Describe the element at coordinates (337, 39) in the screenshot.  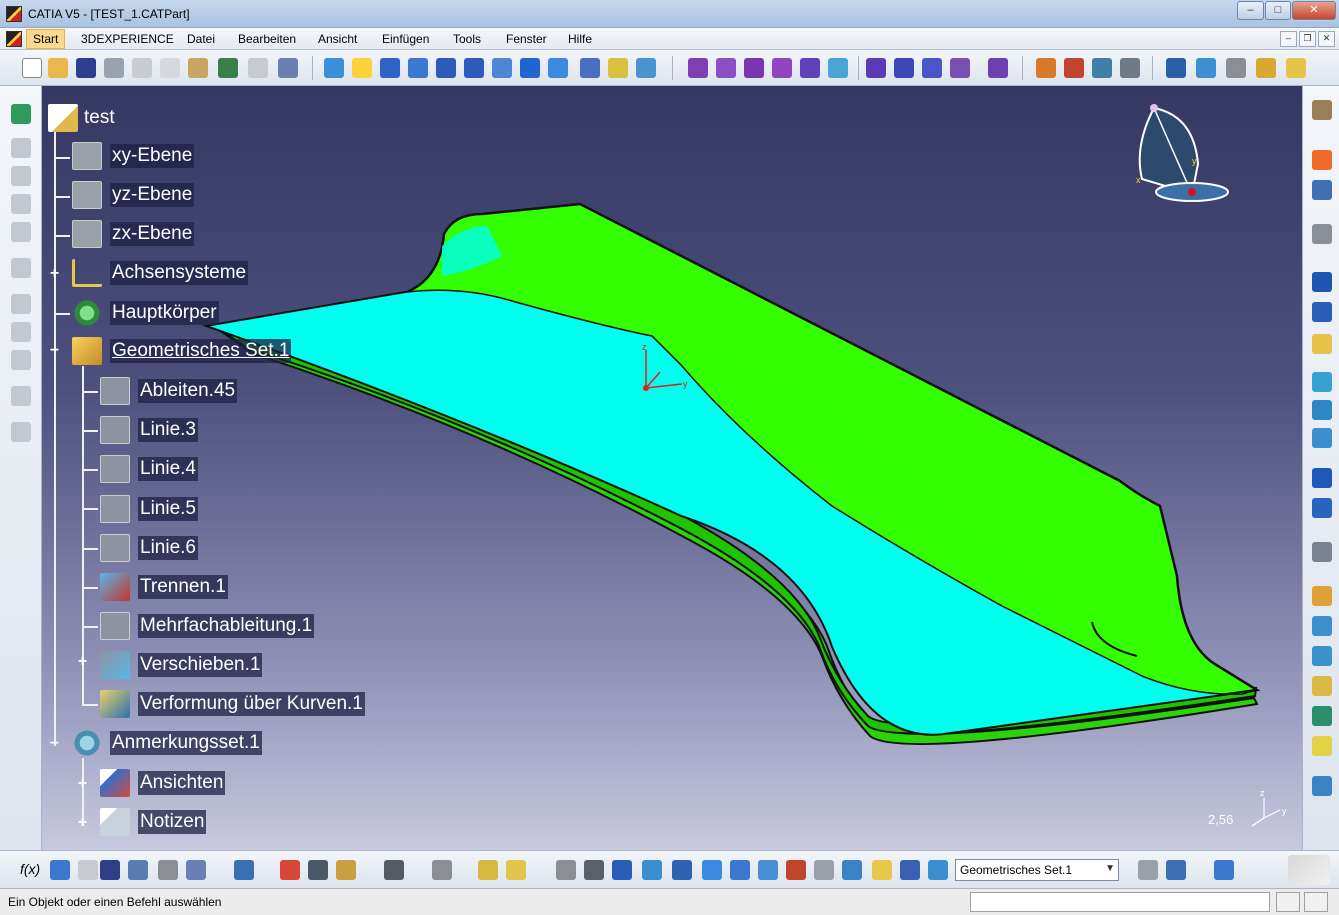
I see `menu-ansicht: Ansicht` at that location.